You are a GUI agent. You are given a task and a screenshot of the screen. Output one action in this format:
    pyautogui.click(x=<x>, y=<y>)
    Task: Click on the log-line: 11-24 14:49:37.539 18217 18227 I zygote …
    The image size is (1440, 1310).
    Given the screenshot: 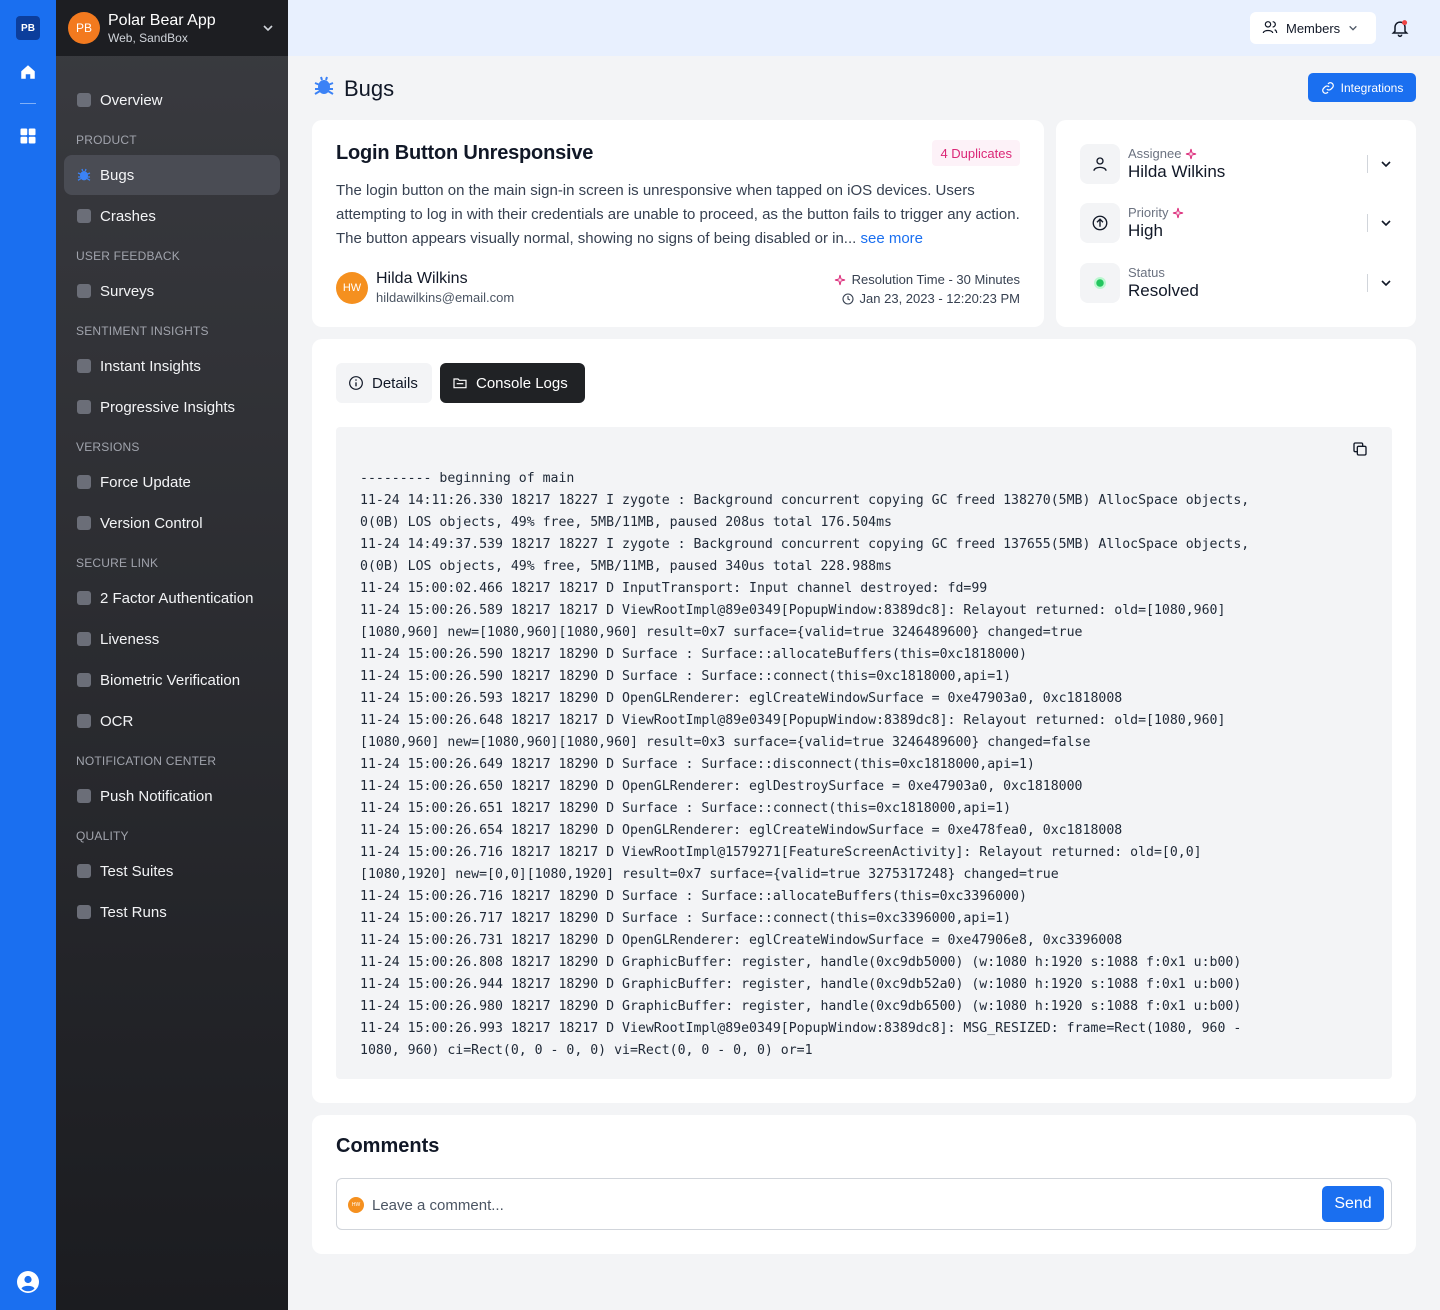 What is the action you would take?
    pyautogui.click(x=805, y=544)
    